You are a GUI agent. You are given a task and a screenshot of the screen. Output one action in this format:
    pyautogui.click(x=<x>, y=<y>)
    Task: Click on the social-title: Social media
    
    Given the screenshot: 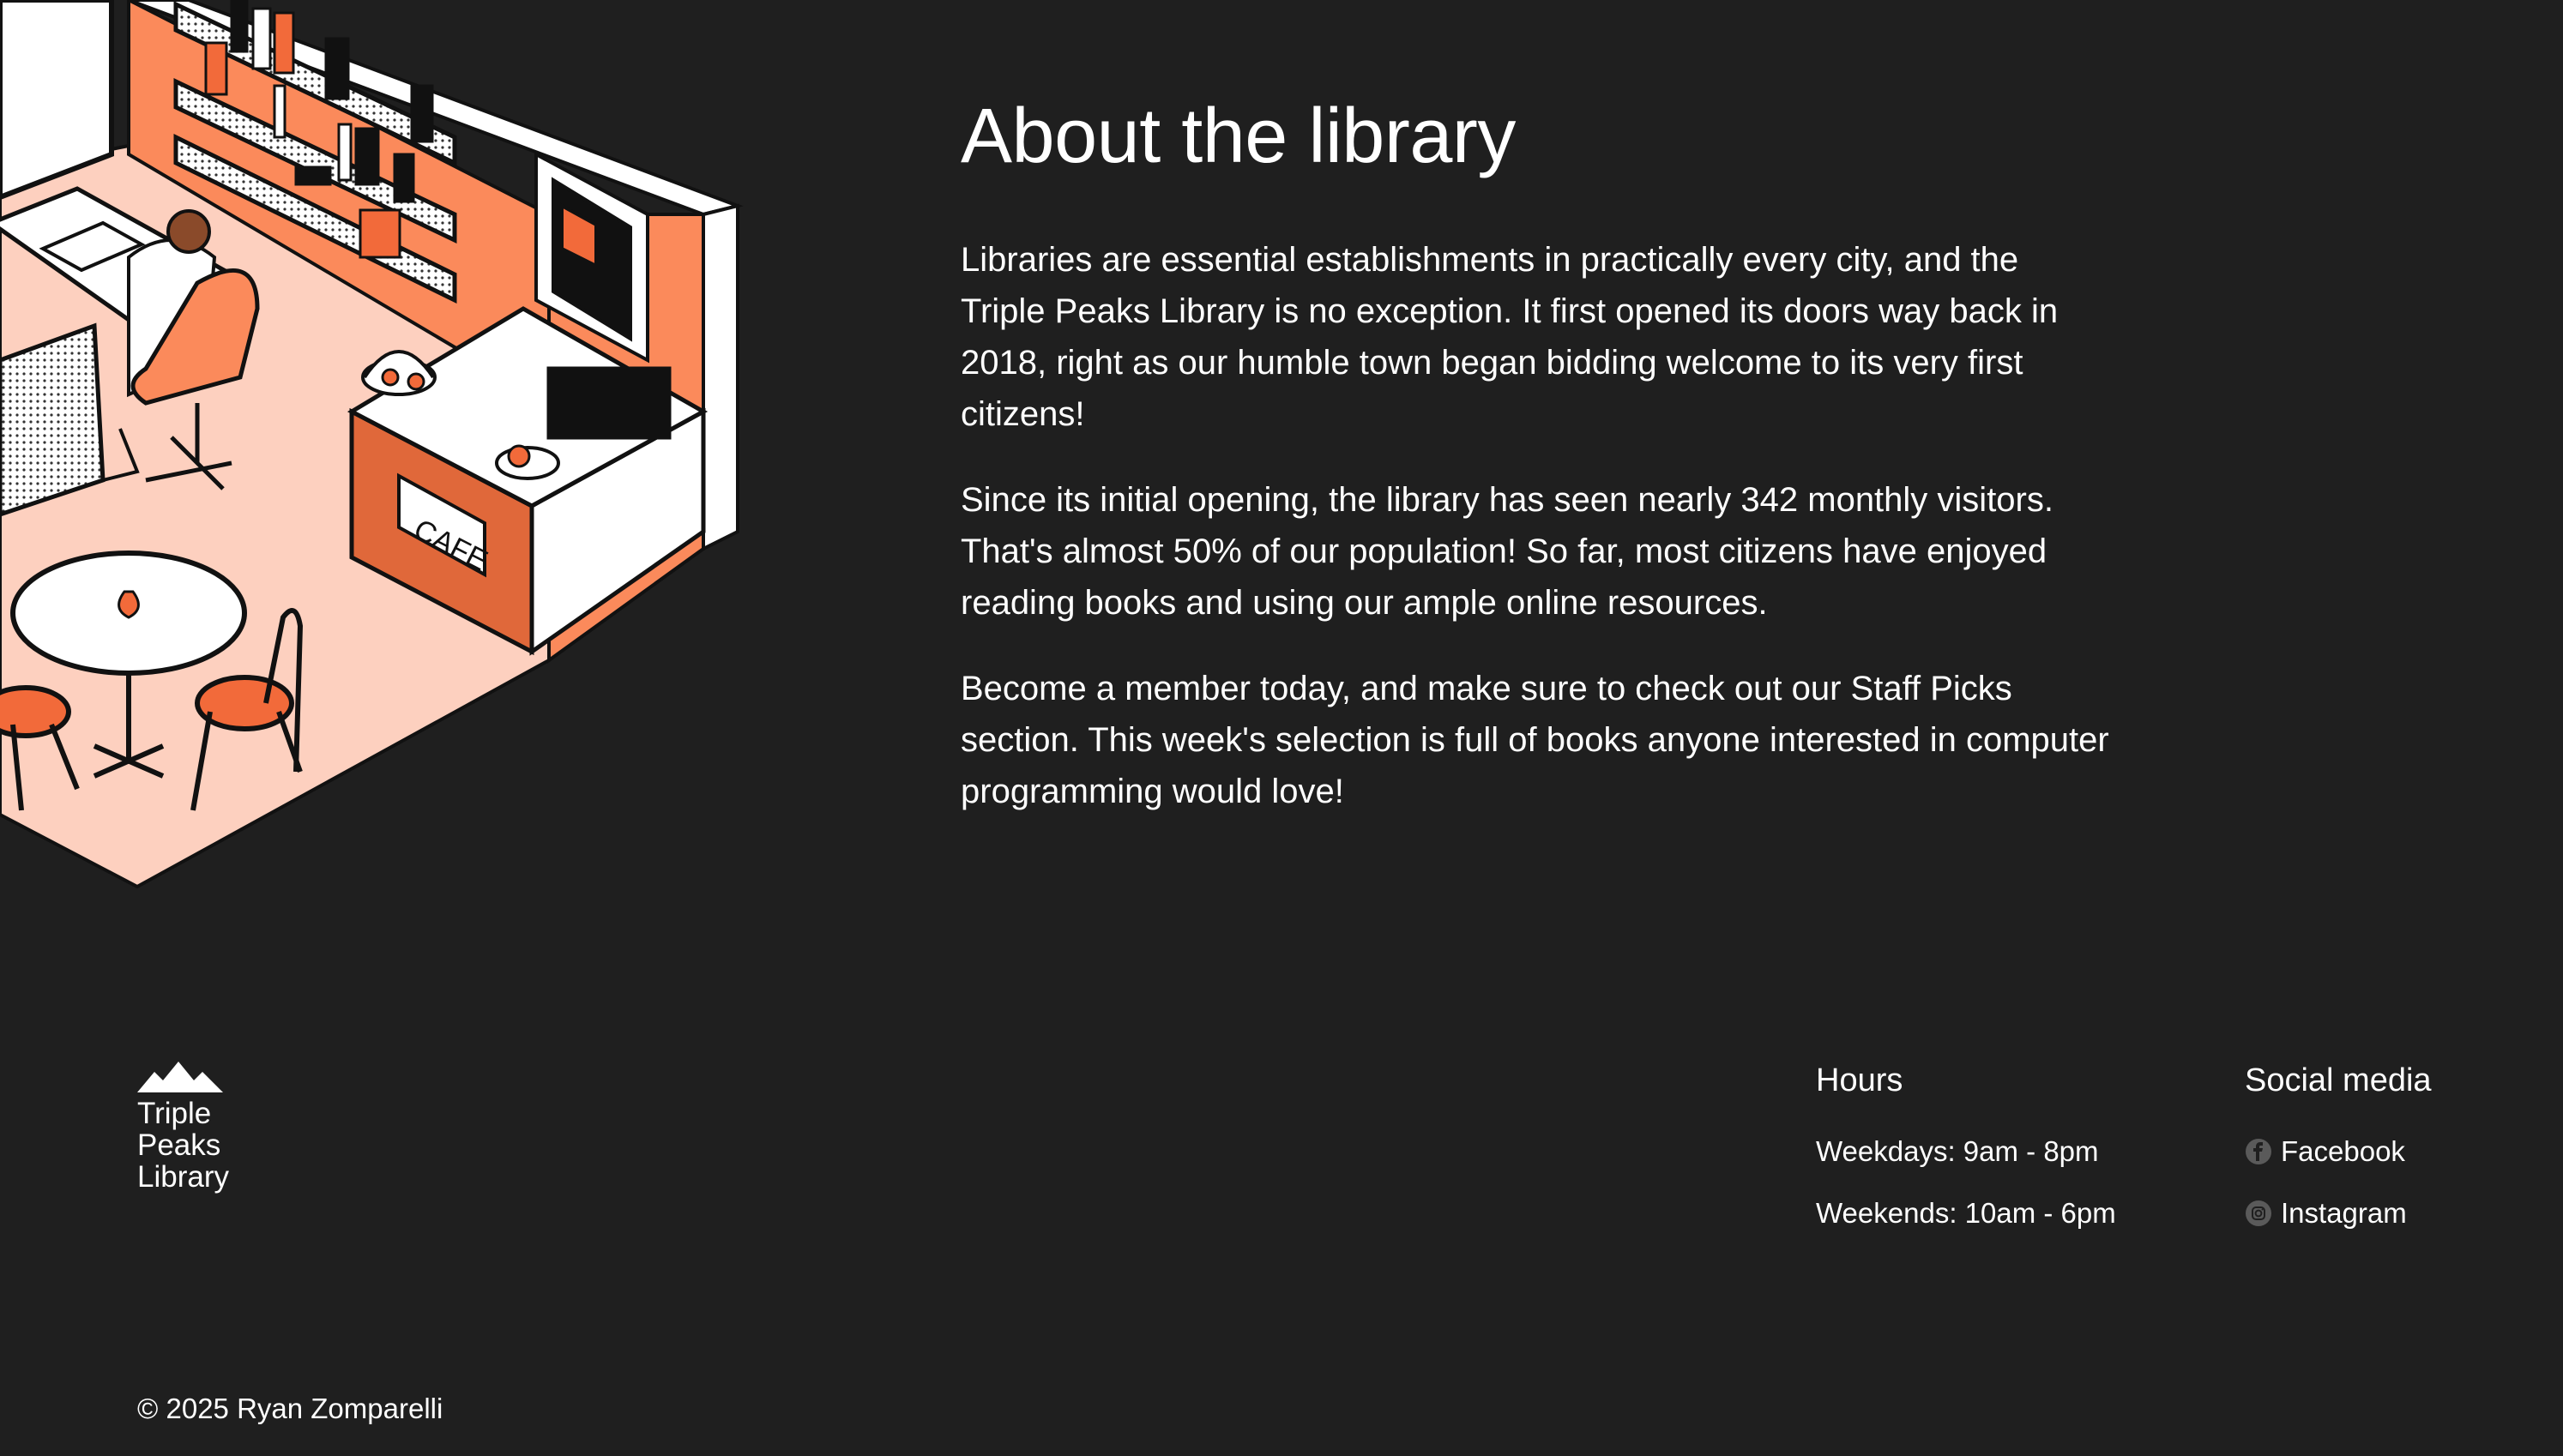 What is the action you would take?
    pyautogui.click(x=2338, y=1080)
    